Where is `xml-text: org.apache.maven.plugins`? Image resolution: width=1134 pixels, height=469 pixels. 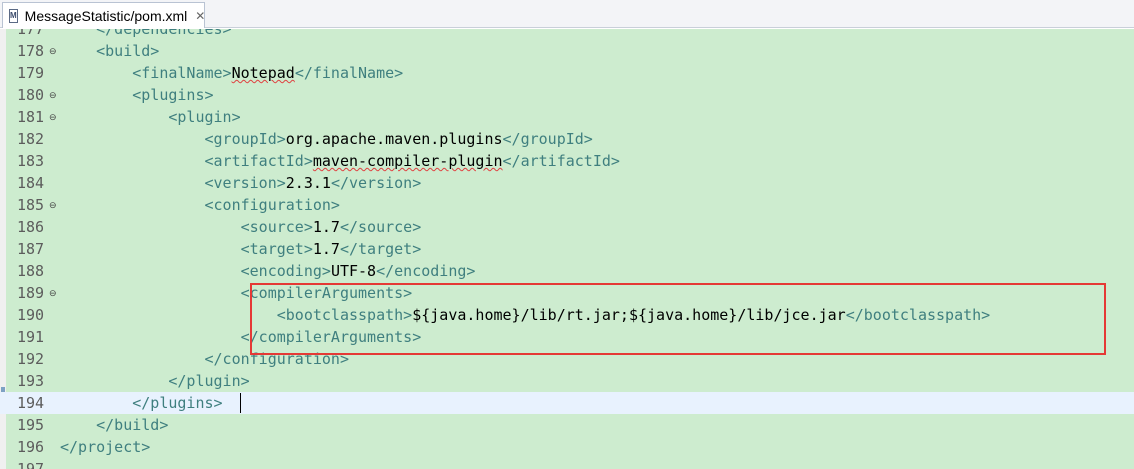
xml-text: org.apache.maven.plugins is located at coordinates (394, 139).